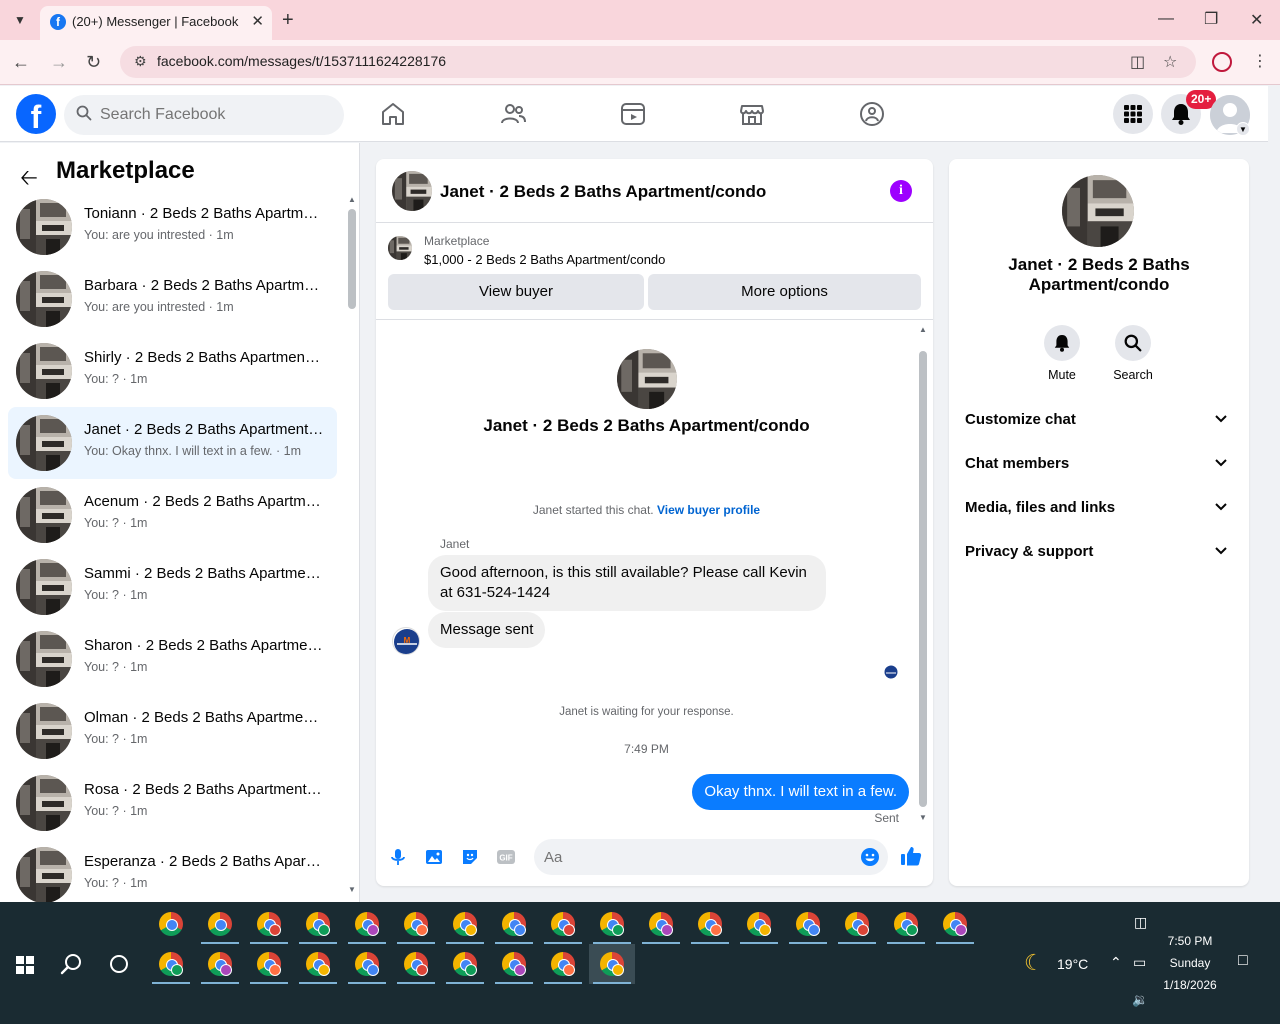 This screenshot has width=1280, height=1024. I want to click on outgoing-message: Okay thnx. I will text in a few., so click(800, 792).